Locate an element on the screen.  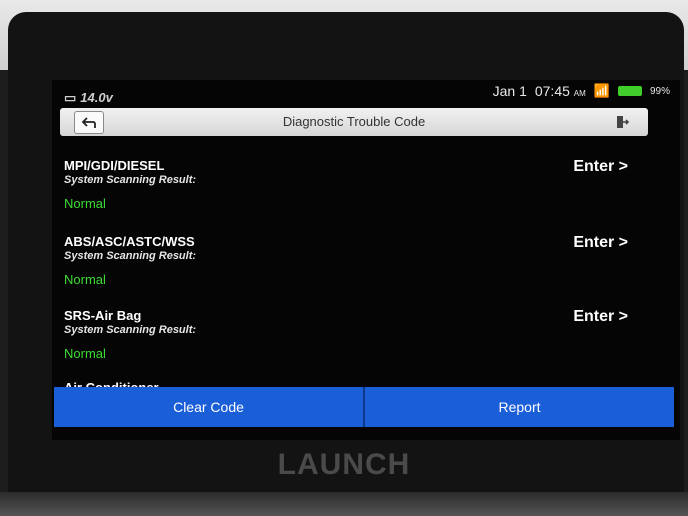
system-name: ABS/ASC/ASTC/WSS is located at coordinates (129, 241).